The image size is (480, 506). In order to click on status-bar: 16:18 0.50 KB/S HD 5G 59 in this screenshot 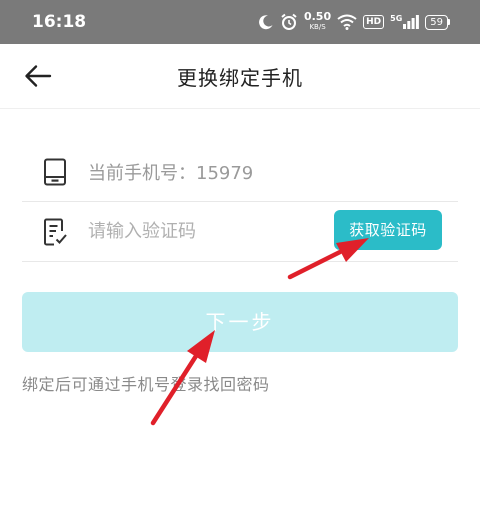, I will do `click(240, 22)`.